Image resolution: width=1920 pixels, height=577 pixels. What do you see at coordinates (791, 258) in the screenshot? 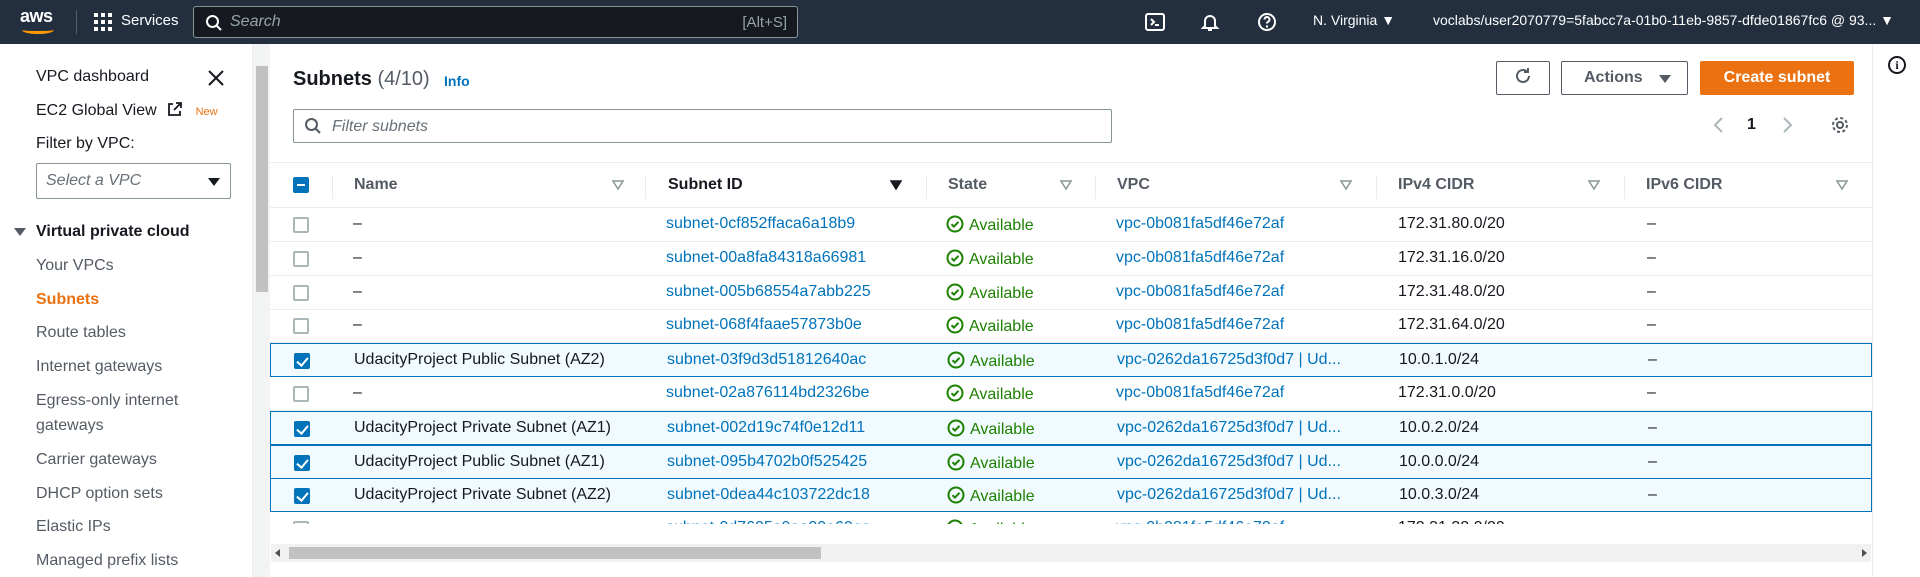
I see `cell-subnet-id: subnet-00a8fa84318a66981` at bounding box center [791, 258].